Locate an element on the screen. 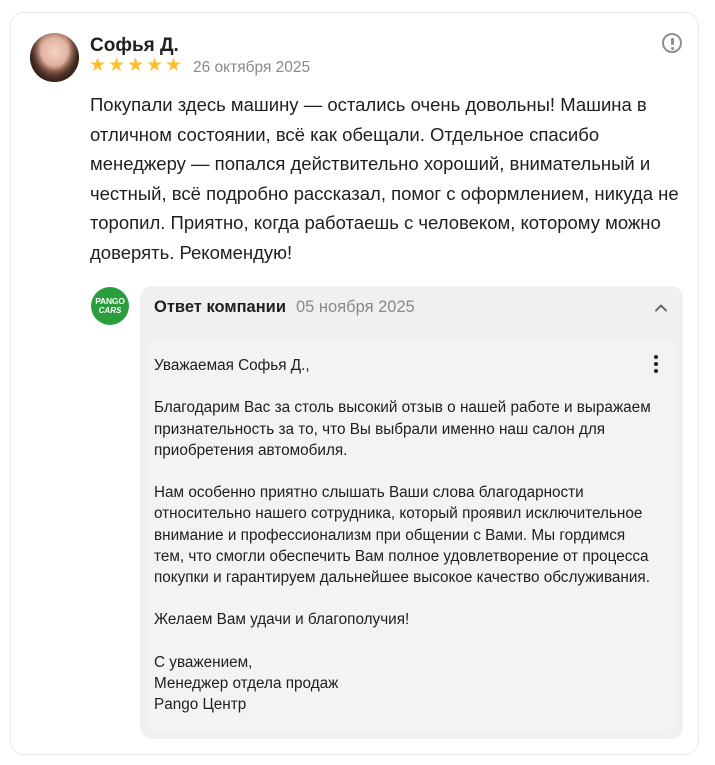  company-logo: PANGO CARS is located at coordinates (110, 306).